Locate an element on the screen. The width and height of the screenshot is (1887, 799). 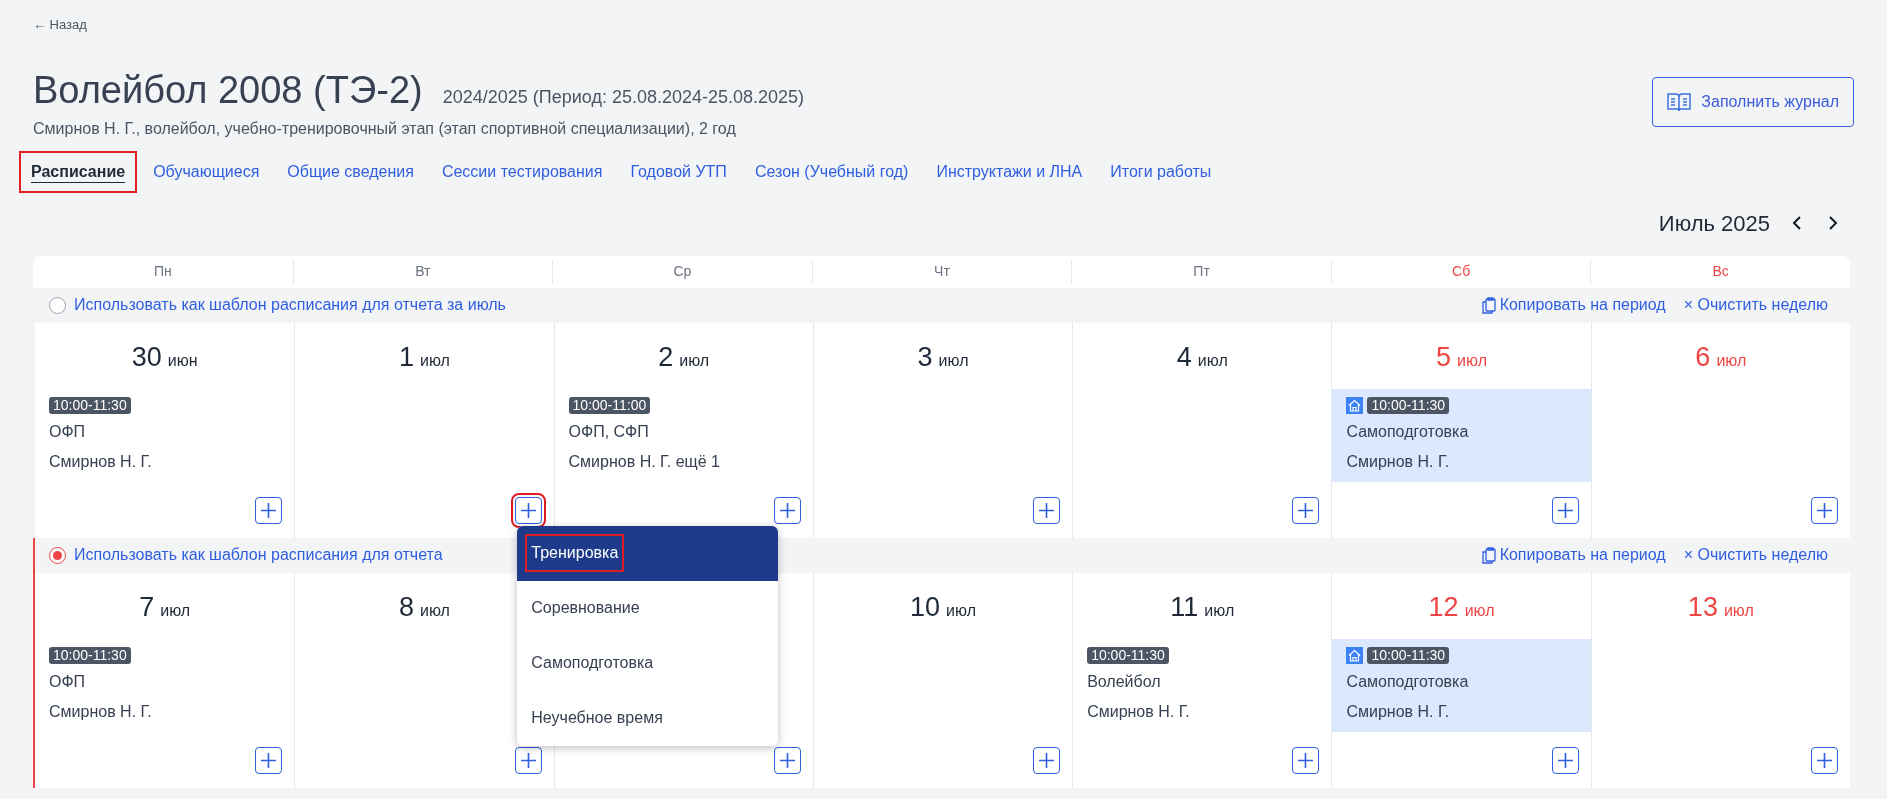
tab: Инструктажи и ЛНА is located at coordinates (1009, 171).